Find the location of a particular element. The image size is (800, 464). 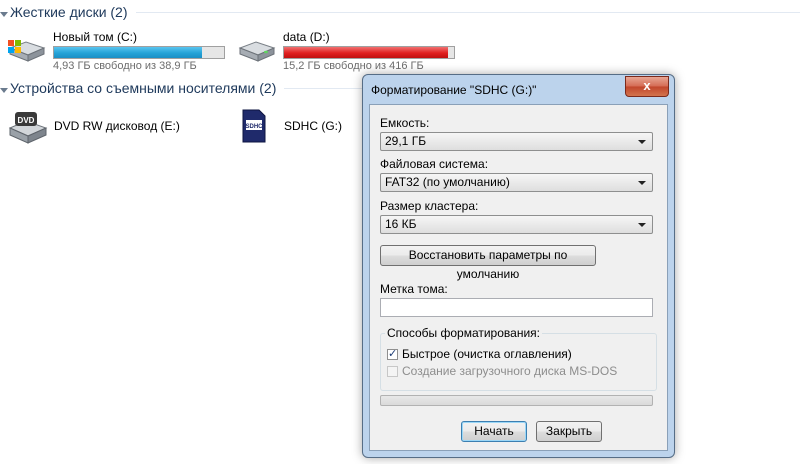

hard-disks-collapse-icon is located at coordinates (4, 14).